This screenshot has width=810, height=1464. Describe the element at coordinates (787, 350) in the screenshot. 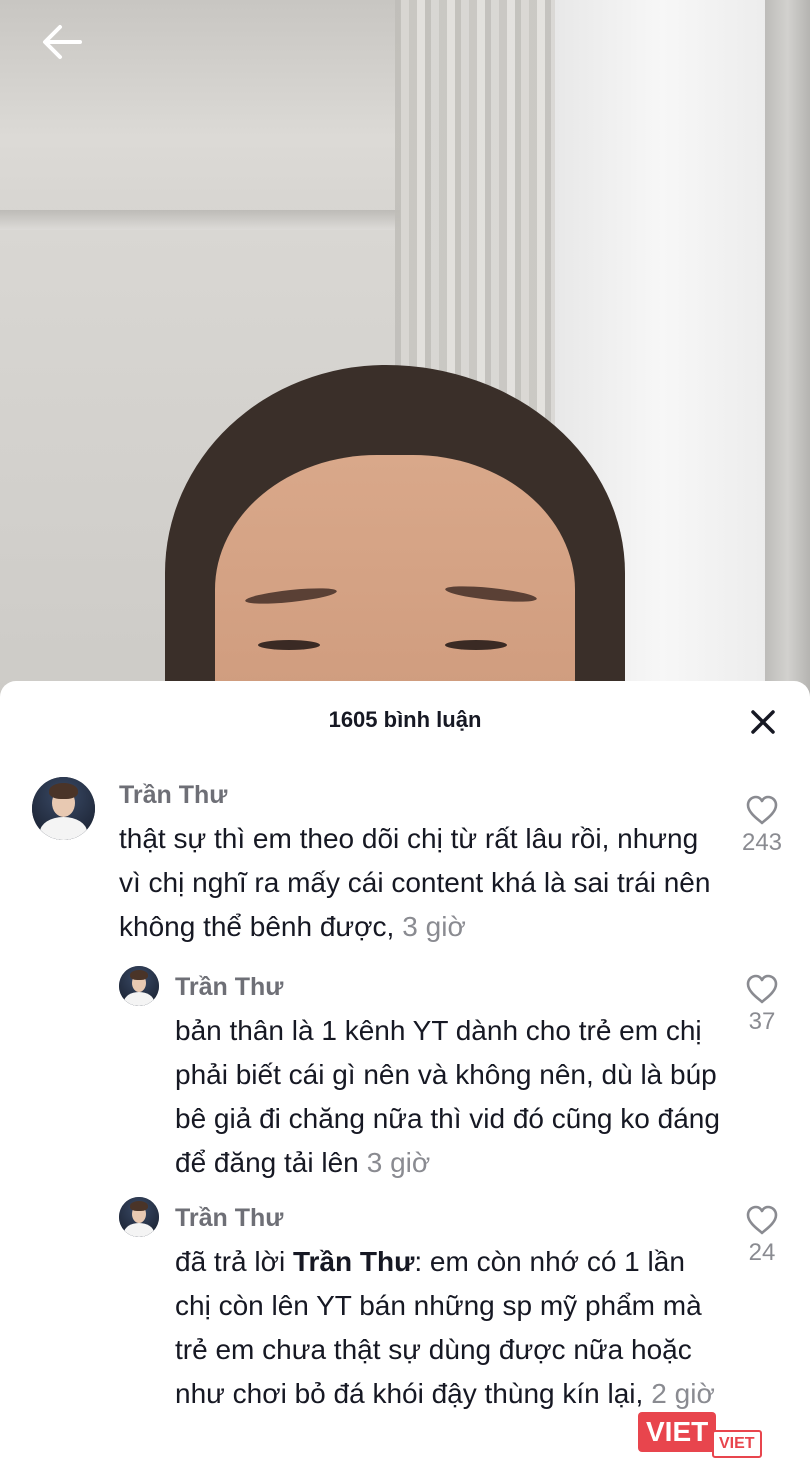

I see `window-frame` at that location.